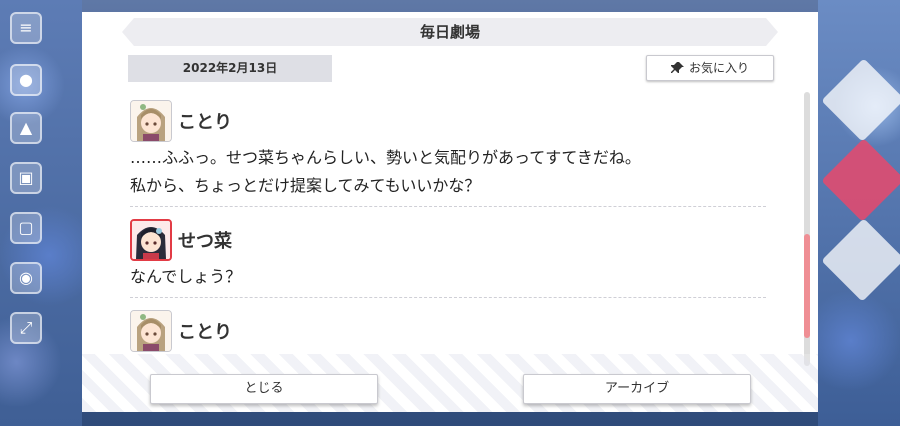  I want to click on fullscreen-icon: ⤢, so click(26, 328).